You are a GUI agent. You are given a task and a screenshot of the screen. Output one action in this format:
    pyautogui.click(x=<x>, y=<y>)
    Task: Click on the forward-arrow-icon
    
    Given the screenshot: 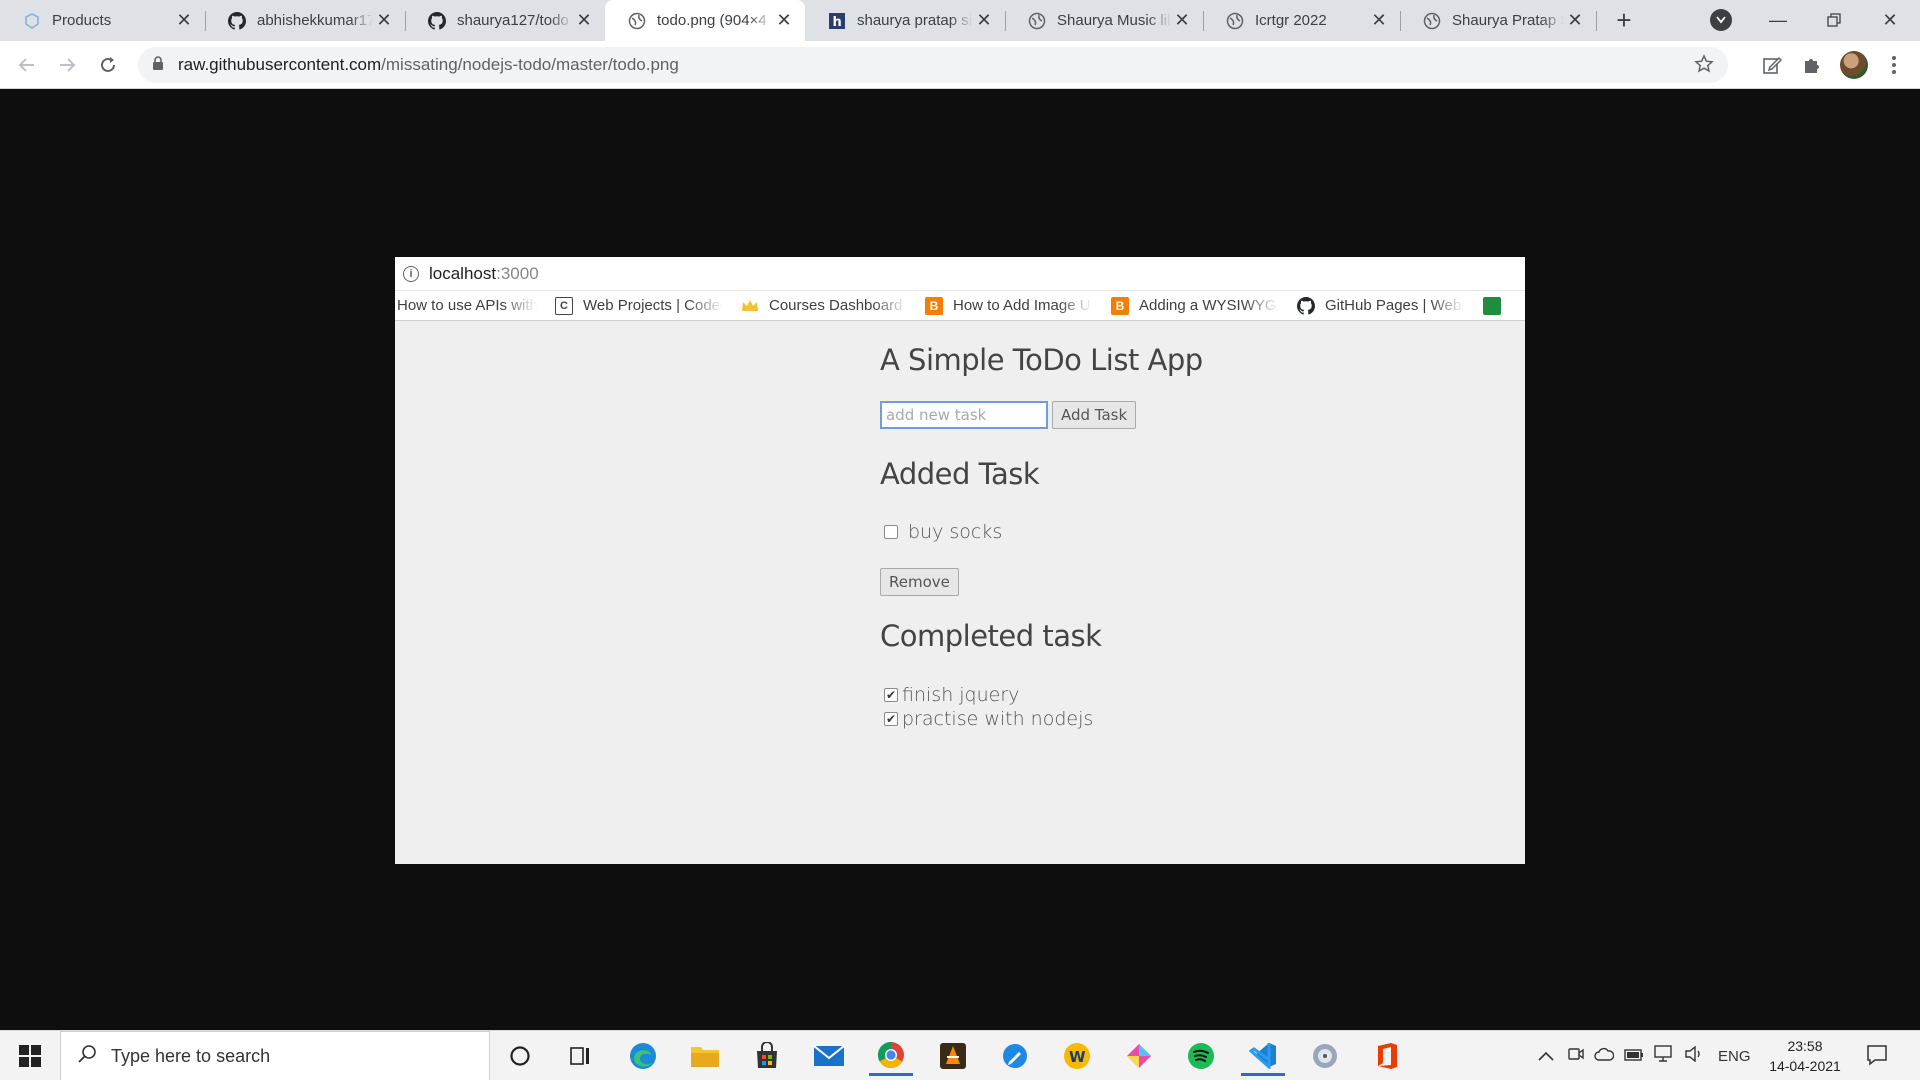 What is the action you would take?
    pyautogui.click(x=67, y=65)
    